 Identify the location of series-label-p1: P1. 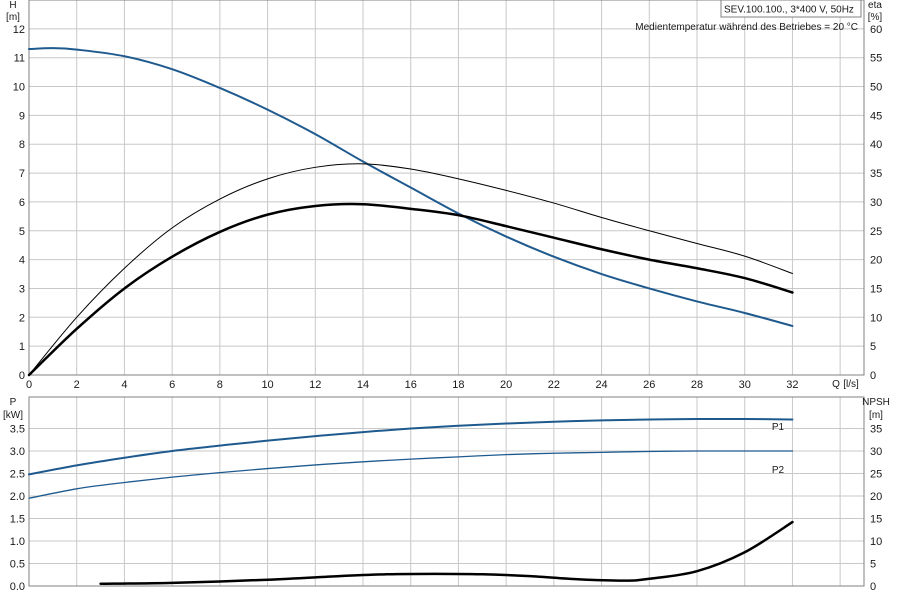
(778, 427).